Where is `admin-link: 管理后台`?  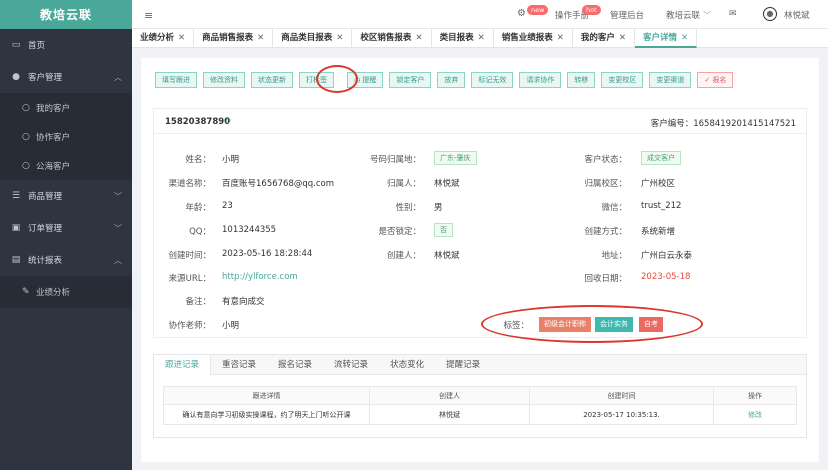 admin-link: 管理后台 is located at coordinates (627, 15).